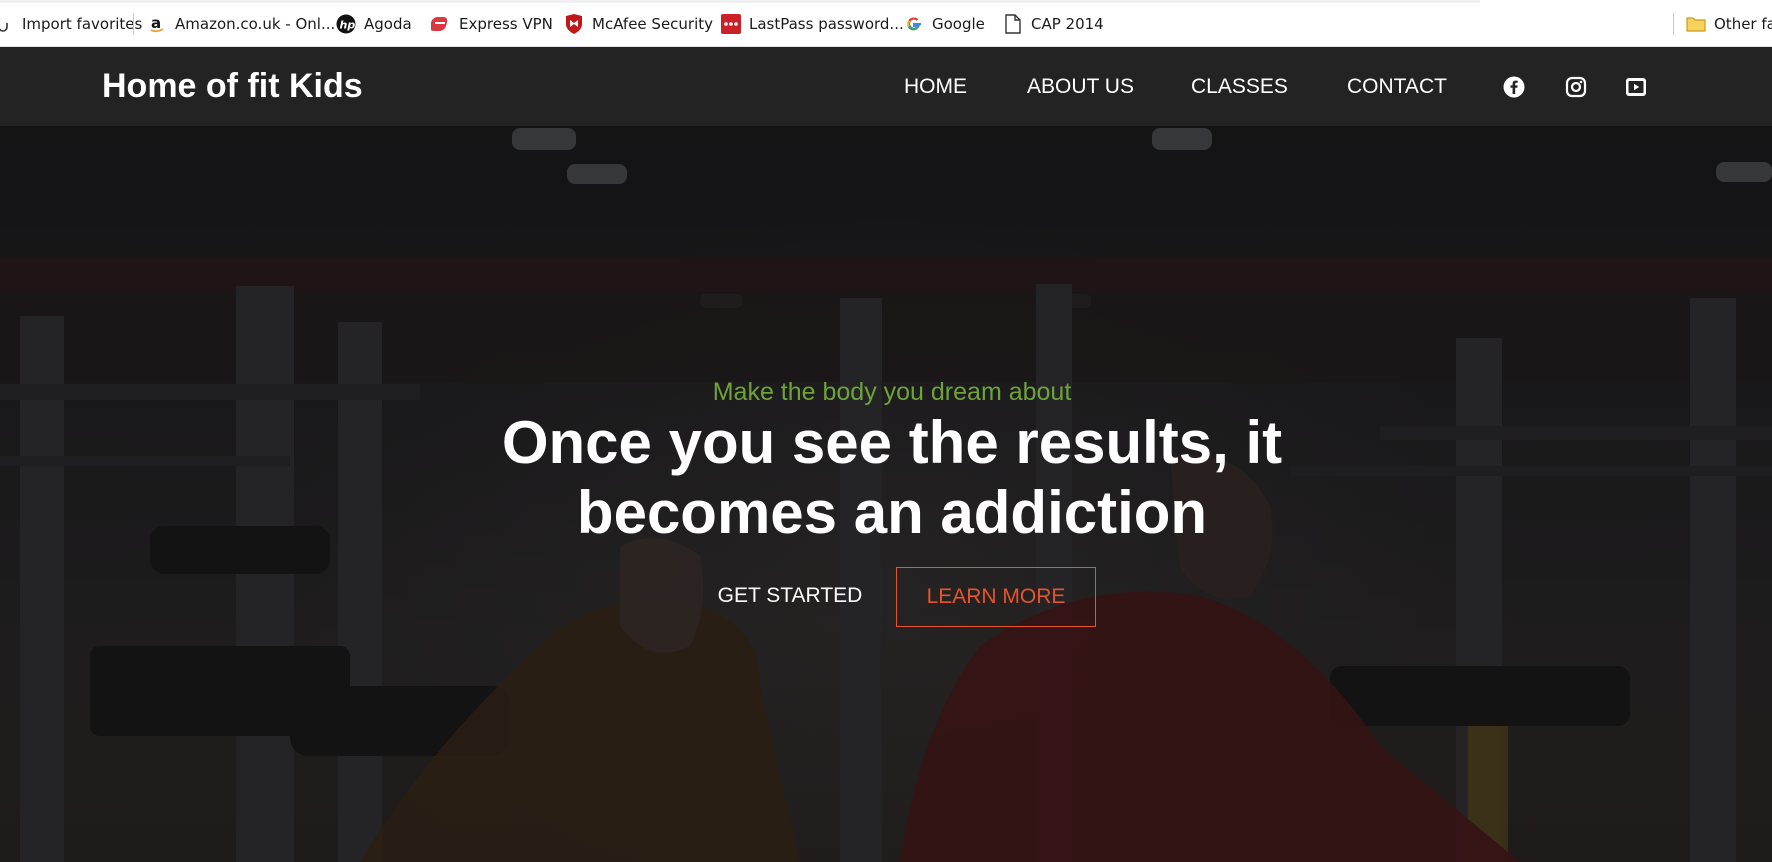 This screenshot has height=862, width=1772. I want to click on learn-more-button: LEARN MORE, so click(996, 597).